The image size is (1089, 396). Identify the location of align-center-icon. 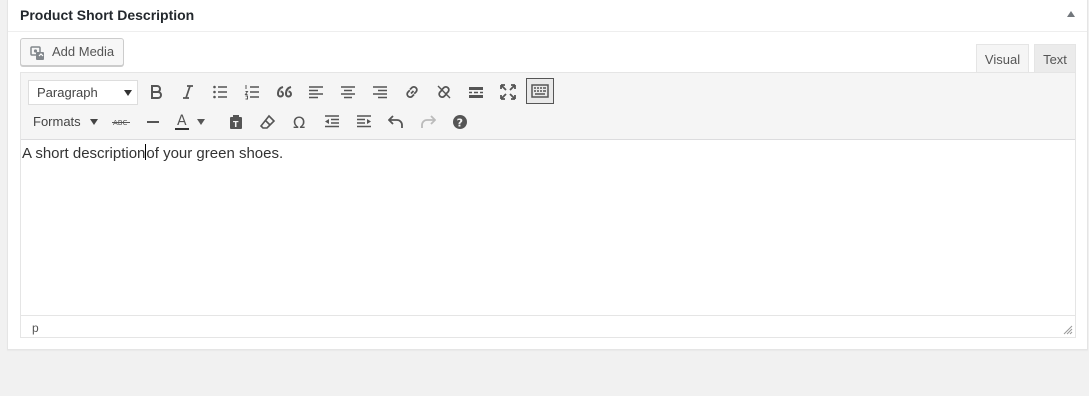
(348, 92).